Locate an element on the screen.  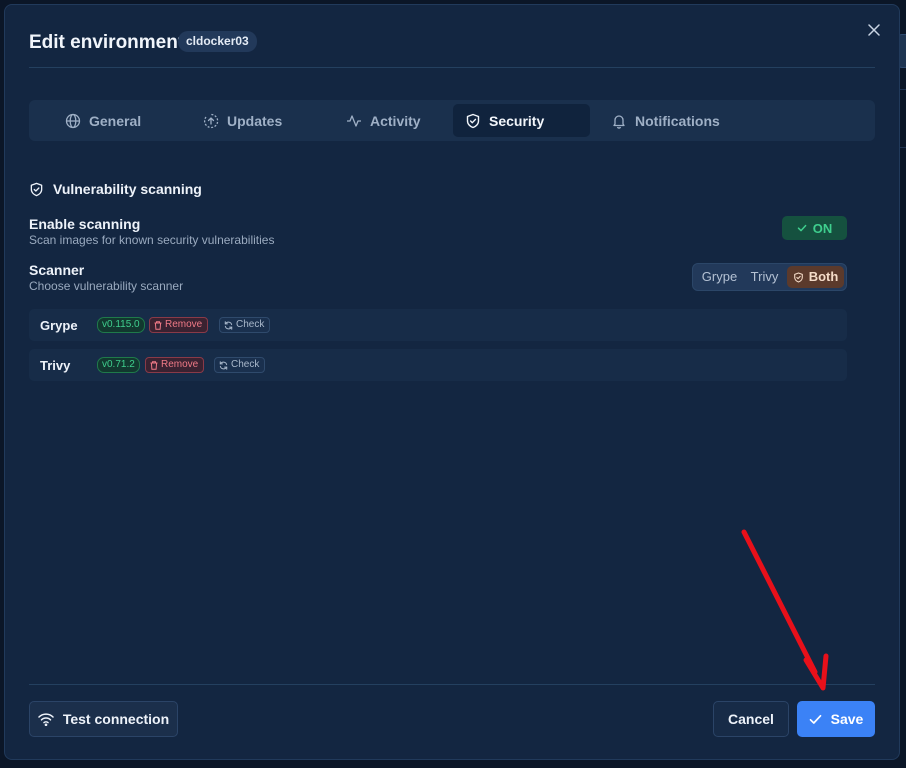
tab-general: General is located at coordinates (111, 120).